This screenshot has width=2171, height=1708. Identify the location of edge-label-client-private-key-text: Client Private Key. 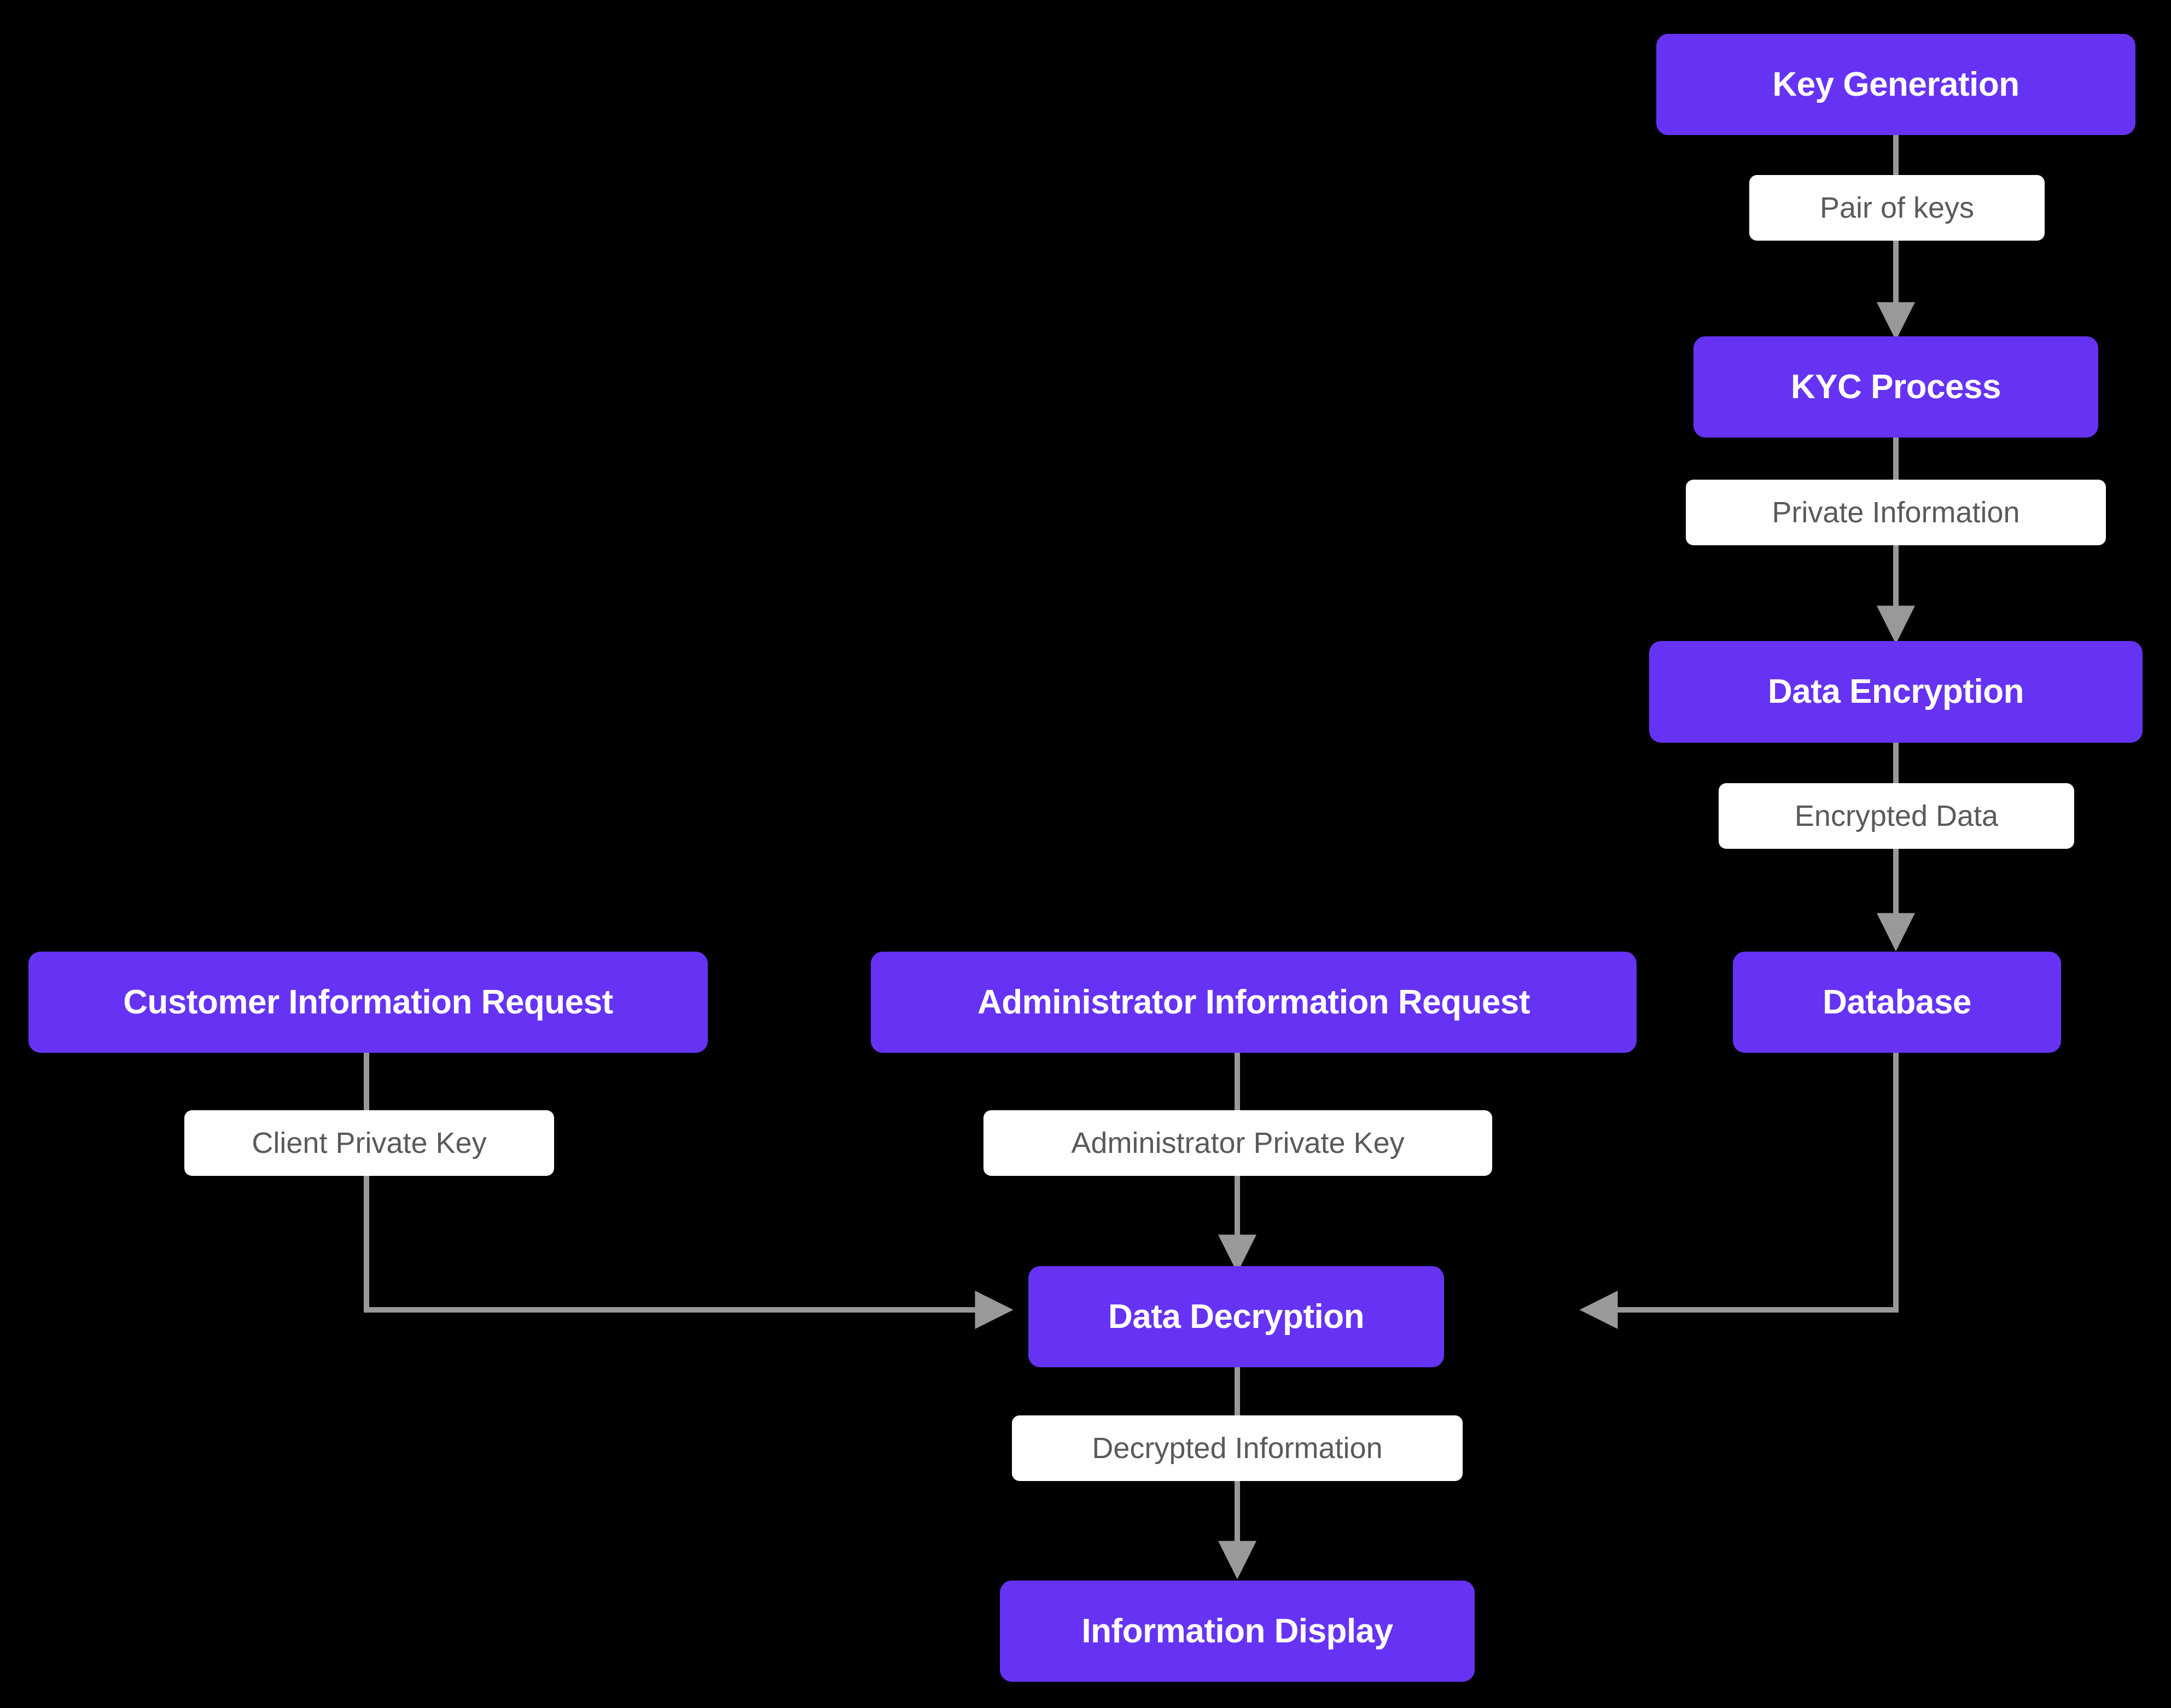
(369, 1143).